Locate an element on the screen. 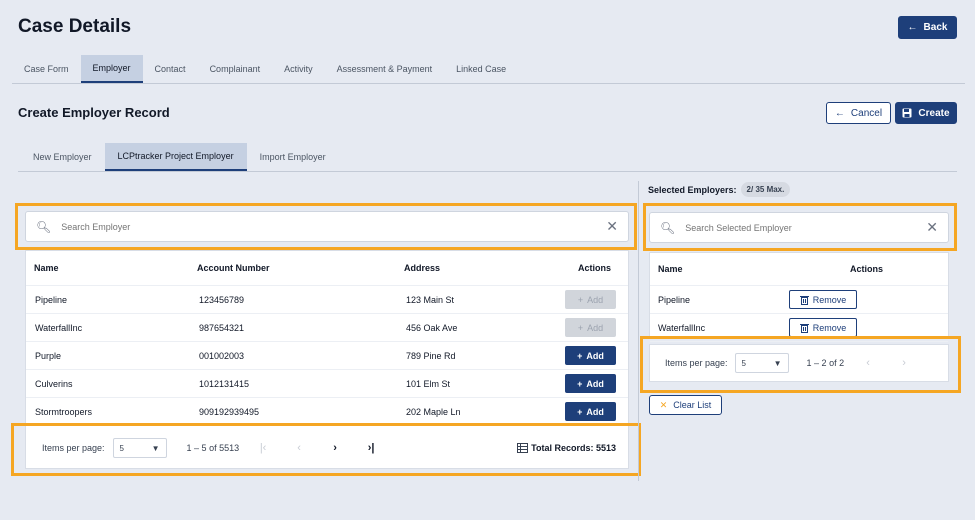  employer-address: 202 Maple Ln is located at coordinates (433, 411).